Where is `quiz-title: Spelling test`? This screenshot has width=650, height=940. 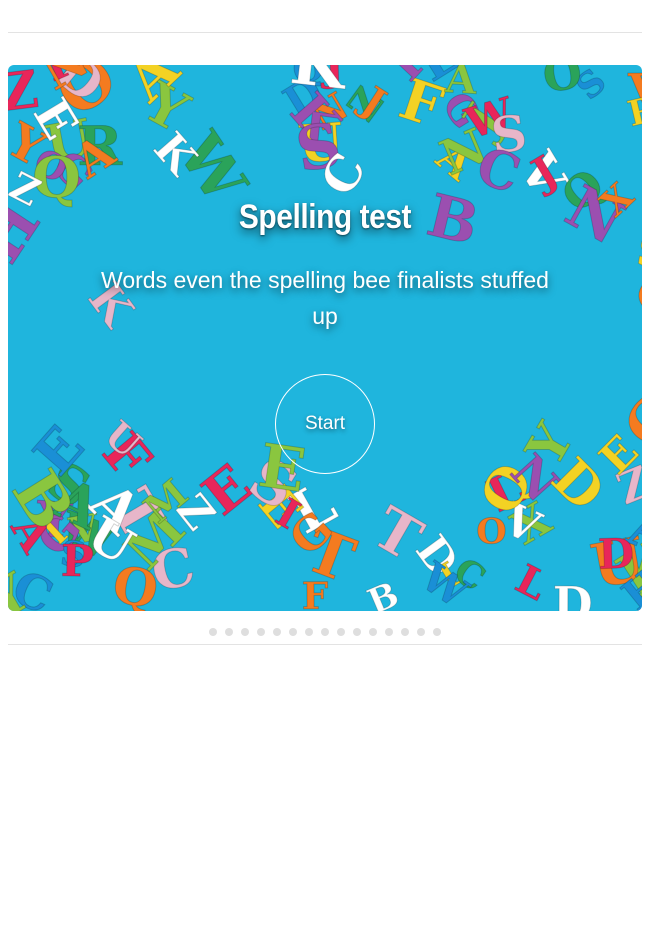
quiz-title: Spelling test is located at coordinates (325, 217).